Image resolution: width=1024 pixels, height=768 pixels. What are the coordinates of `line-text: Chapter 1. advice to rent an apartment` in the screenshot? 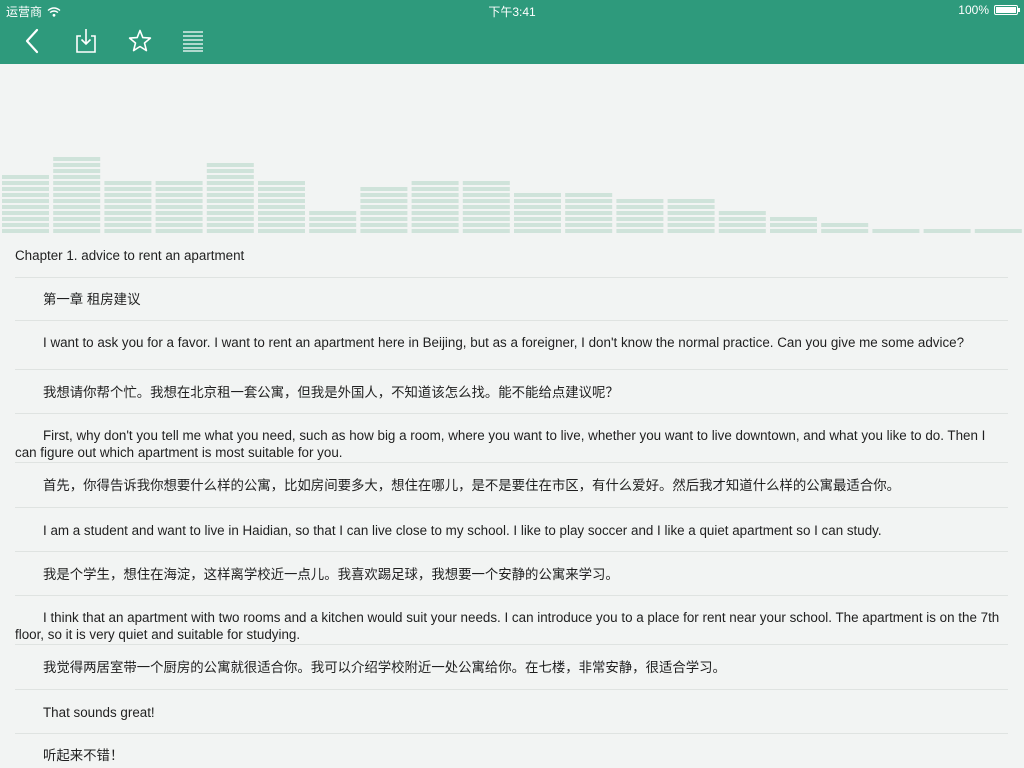 It's located at (130, 255).